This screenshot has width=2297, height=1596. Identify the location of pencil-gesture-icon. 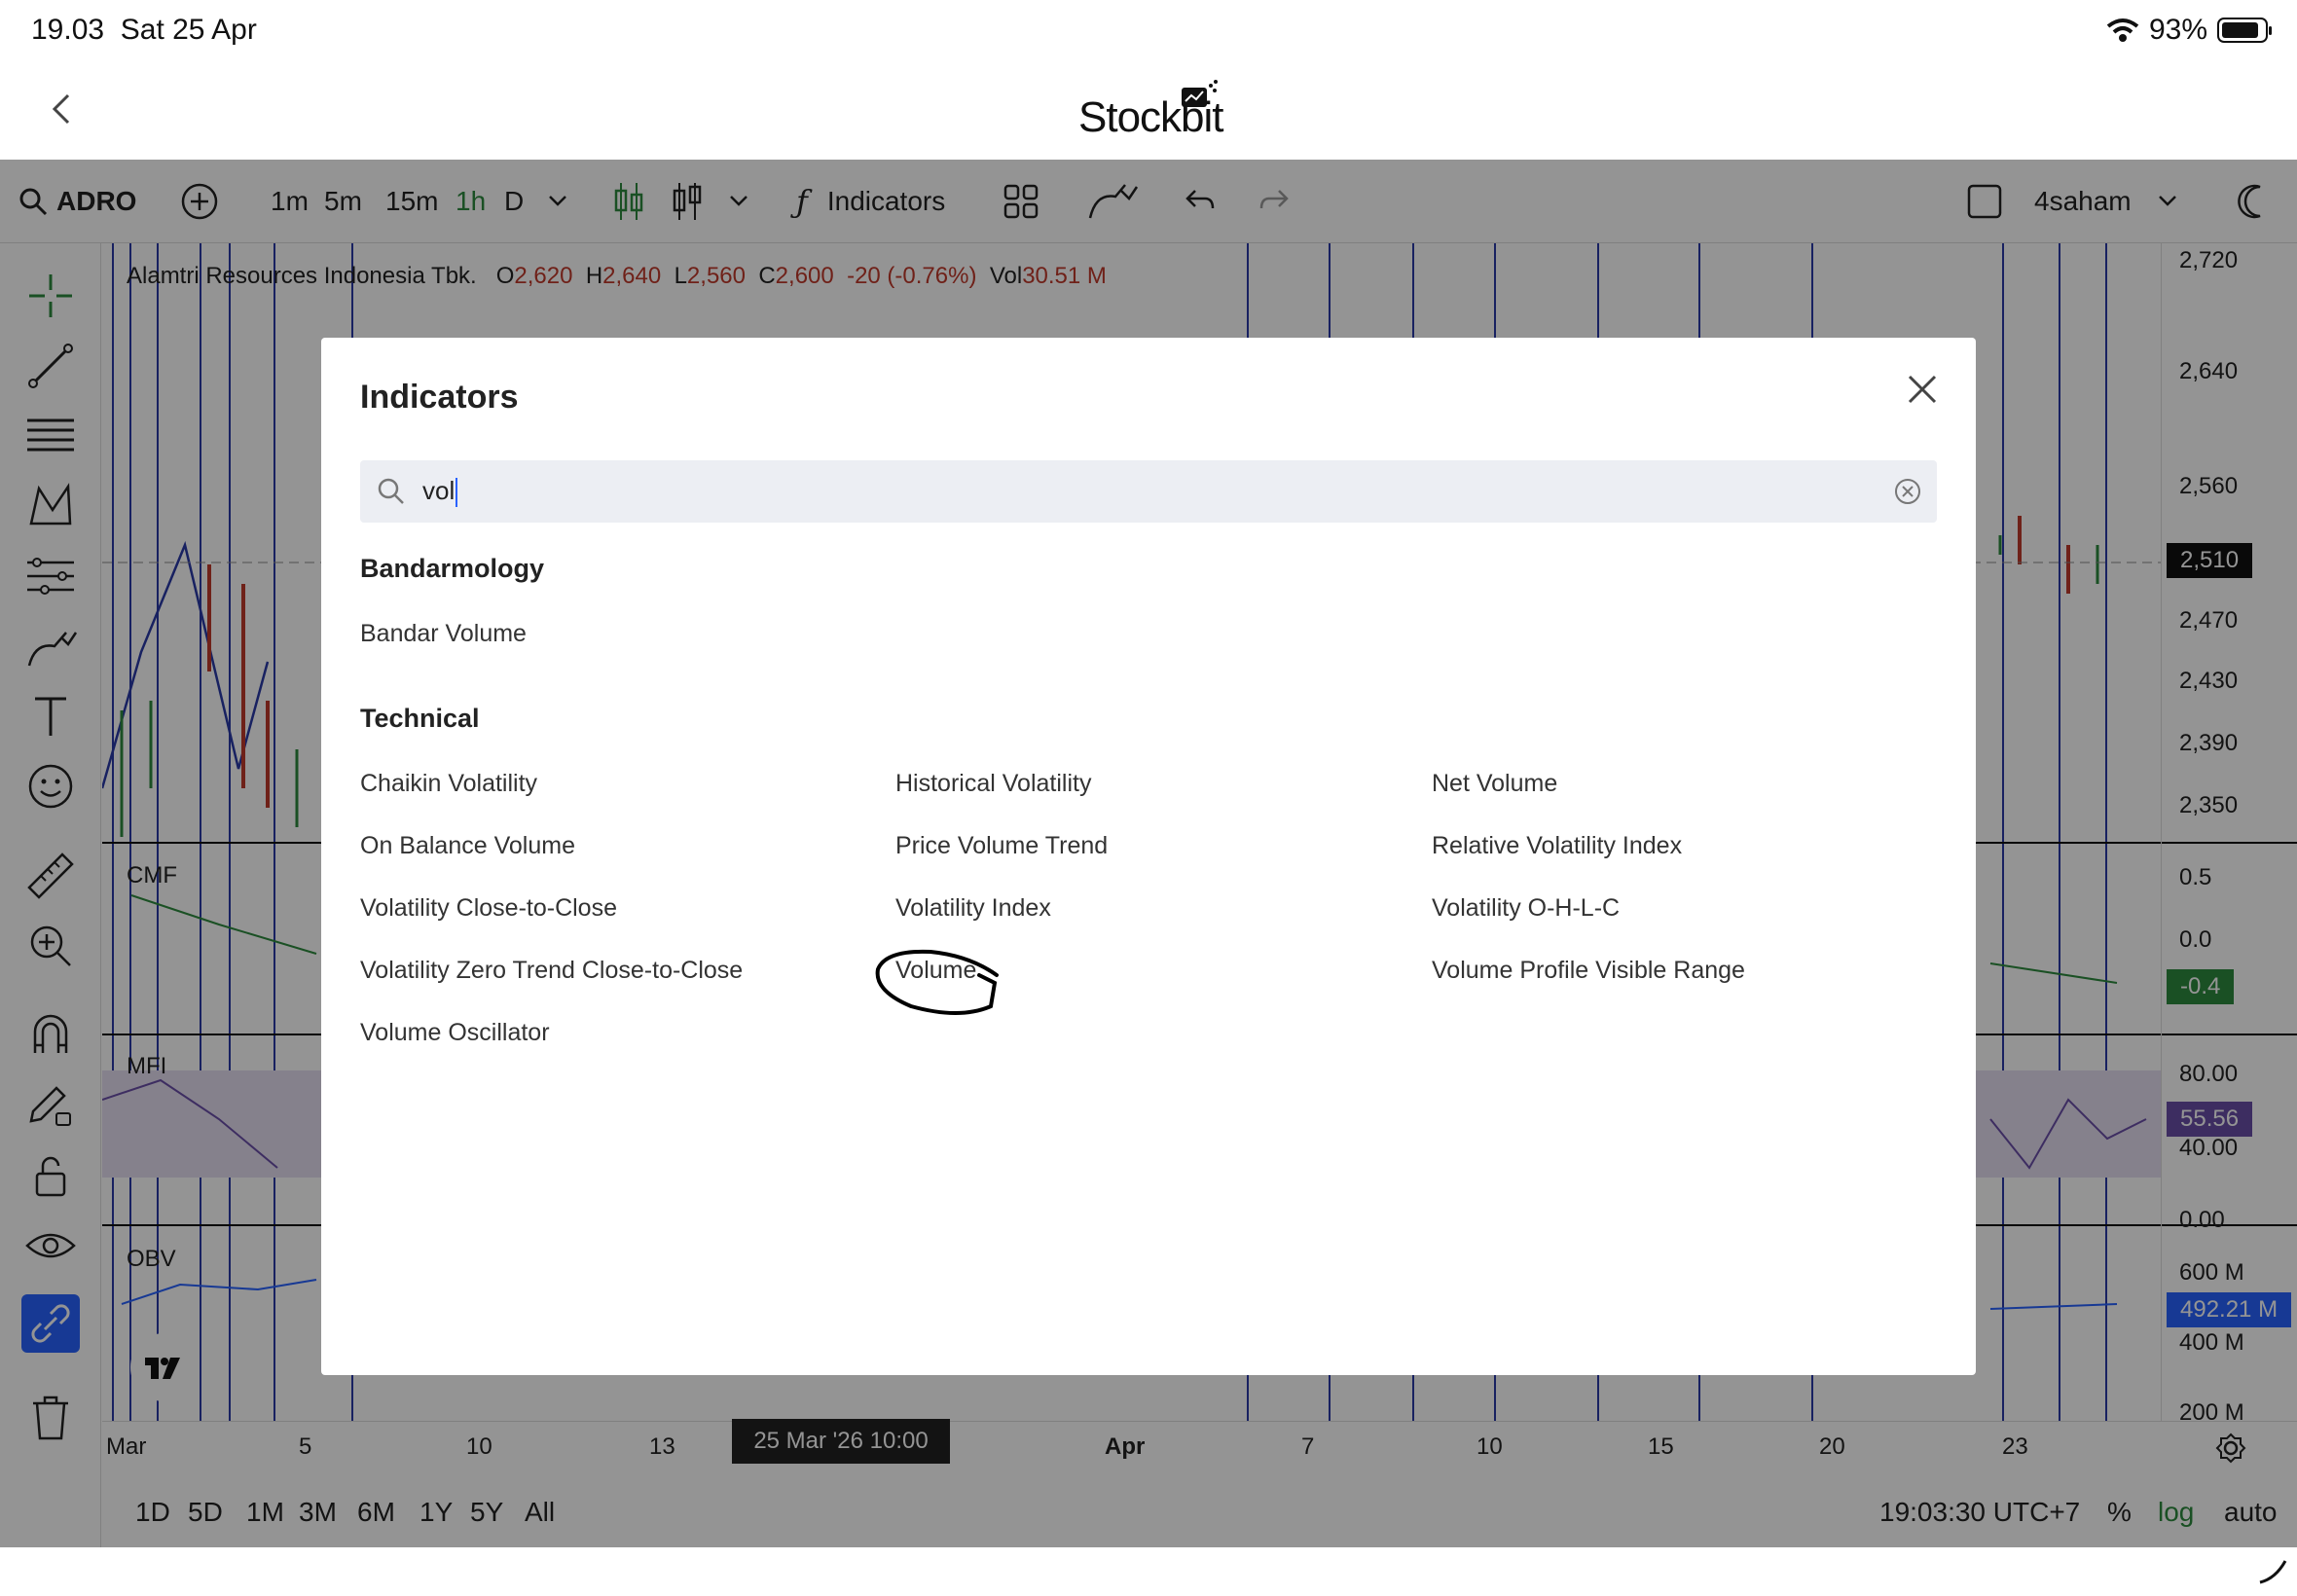
(2273, 1572).